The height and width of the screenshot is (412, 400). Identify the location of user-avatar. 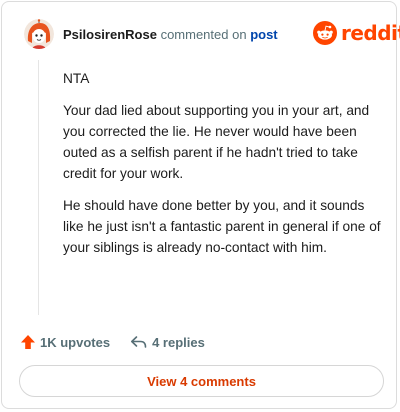
(39, 34).